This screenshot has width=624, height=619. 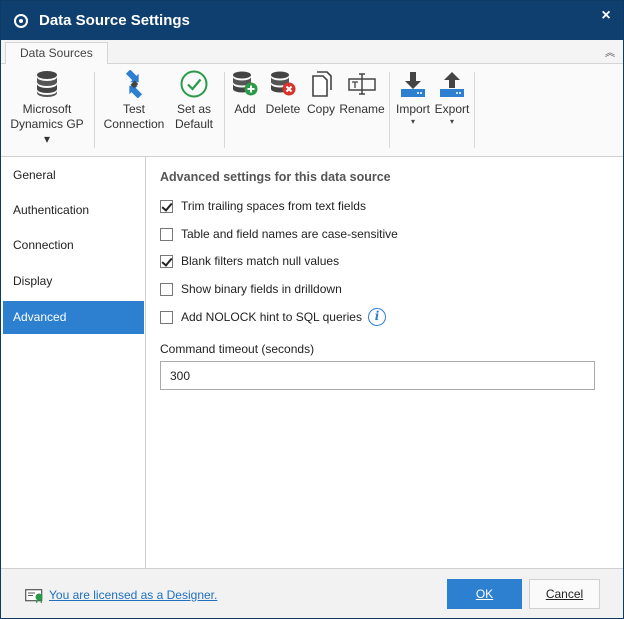 What do you see at coordinates (412, 121) in the screenshot?
I see `import-dropdown-icon: ▾` at bounding box center [412, 121].